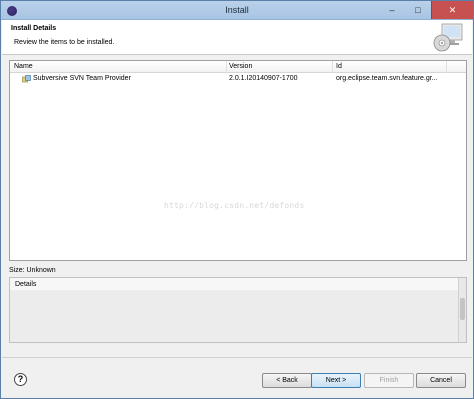 The width and height of the screenshot is (474, 399). What do you see at coordinates (64, 42) in the screenshot?
I see `page-description: Review the items to be installed.` at bounding box center [64, 42].